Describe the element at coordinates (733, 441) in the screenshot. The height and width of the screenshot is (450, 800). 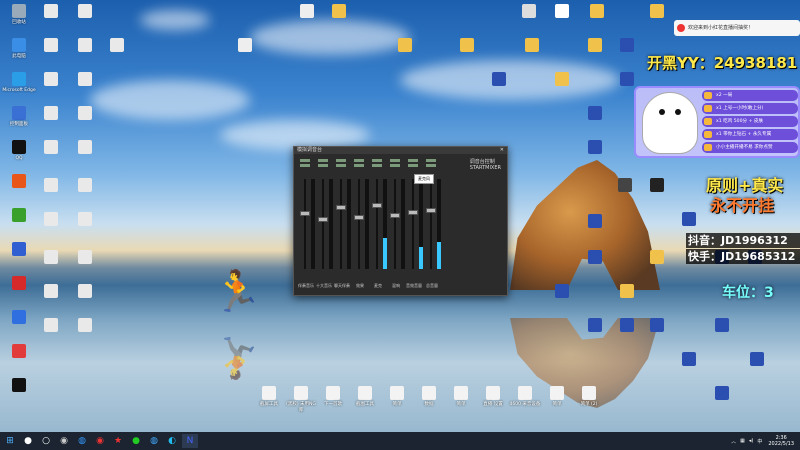
I see `chevron-up-icon: ︿` at that location.